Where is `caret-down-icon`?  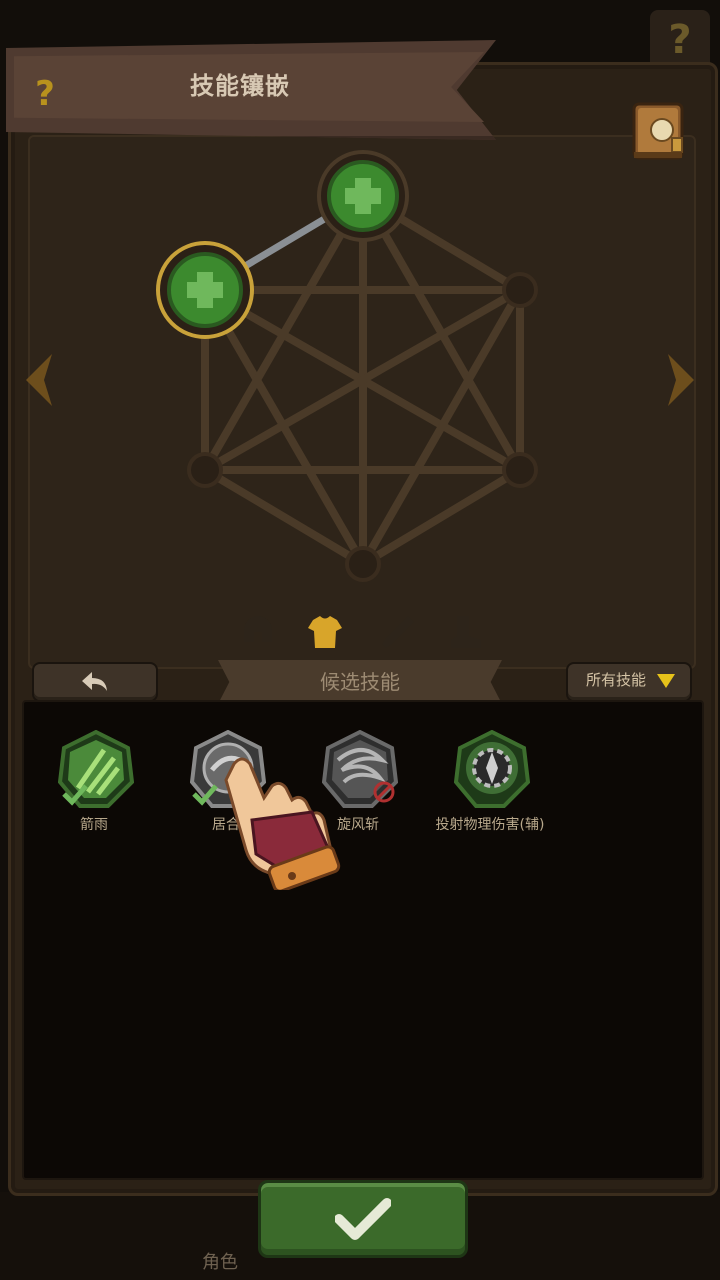 caret-down-icon is located at coordinates (666, 681).